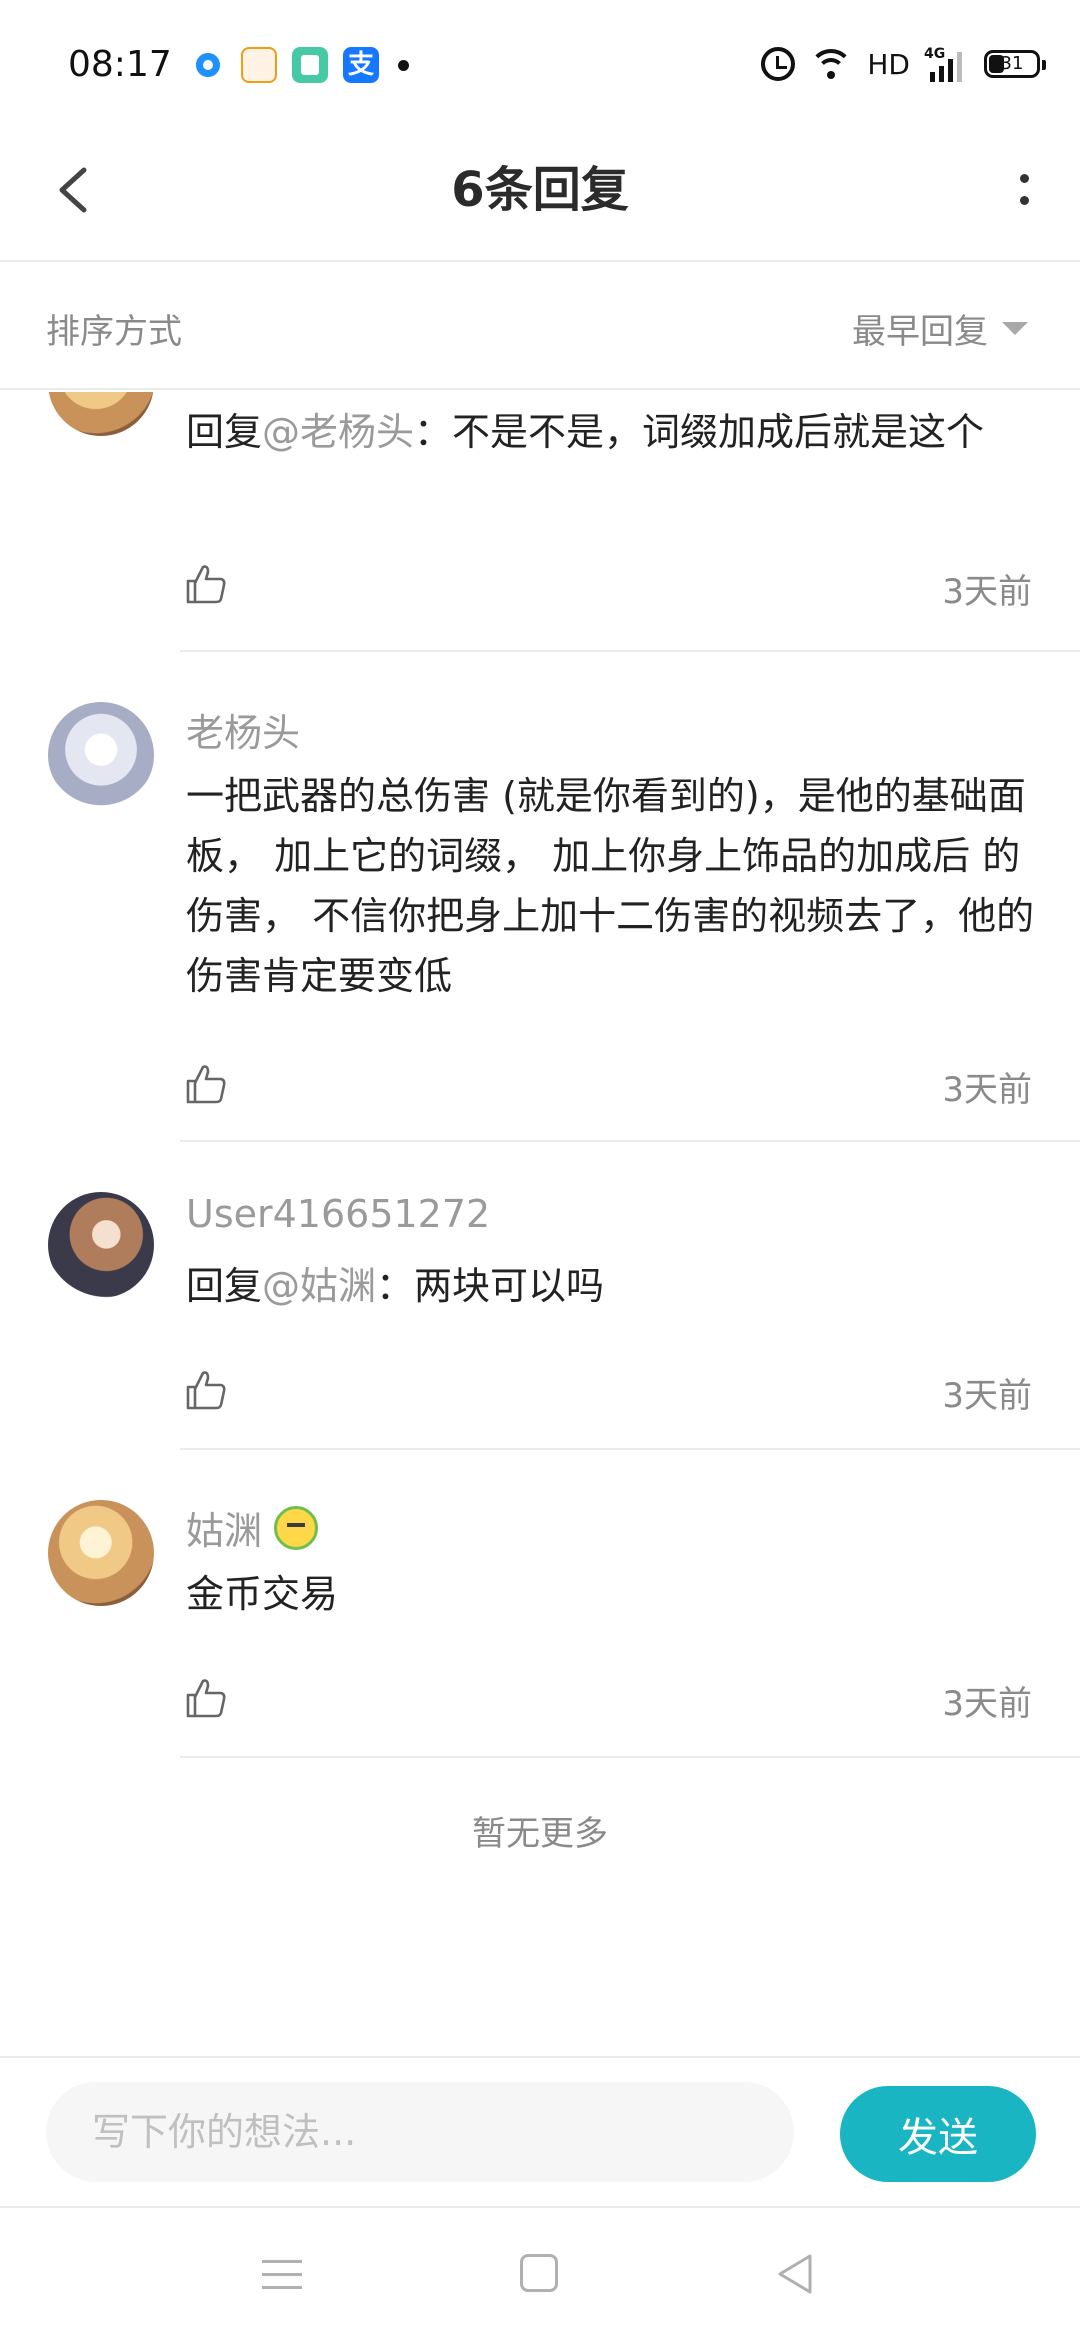 The image size is (1080, 2340). Describe the element at coordinates (920, 328) in the screenshot. I see `sort-dropdown: 最早回复` at that location.